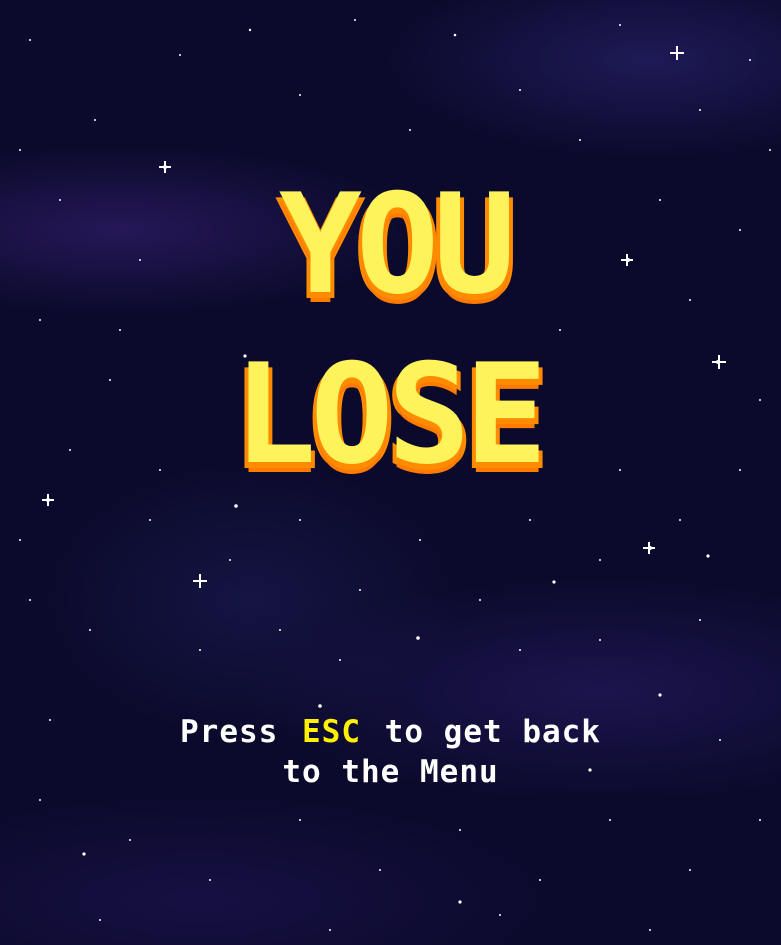 This screenshot has height=945, width=781. I want to click on hint-line-2: to the Menu, so click(390, 772).